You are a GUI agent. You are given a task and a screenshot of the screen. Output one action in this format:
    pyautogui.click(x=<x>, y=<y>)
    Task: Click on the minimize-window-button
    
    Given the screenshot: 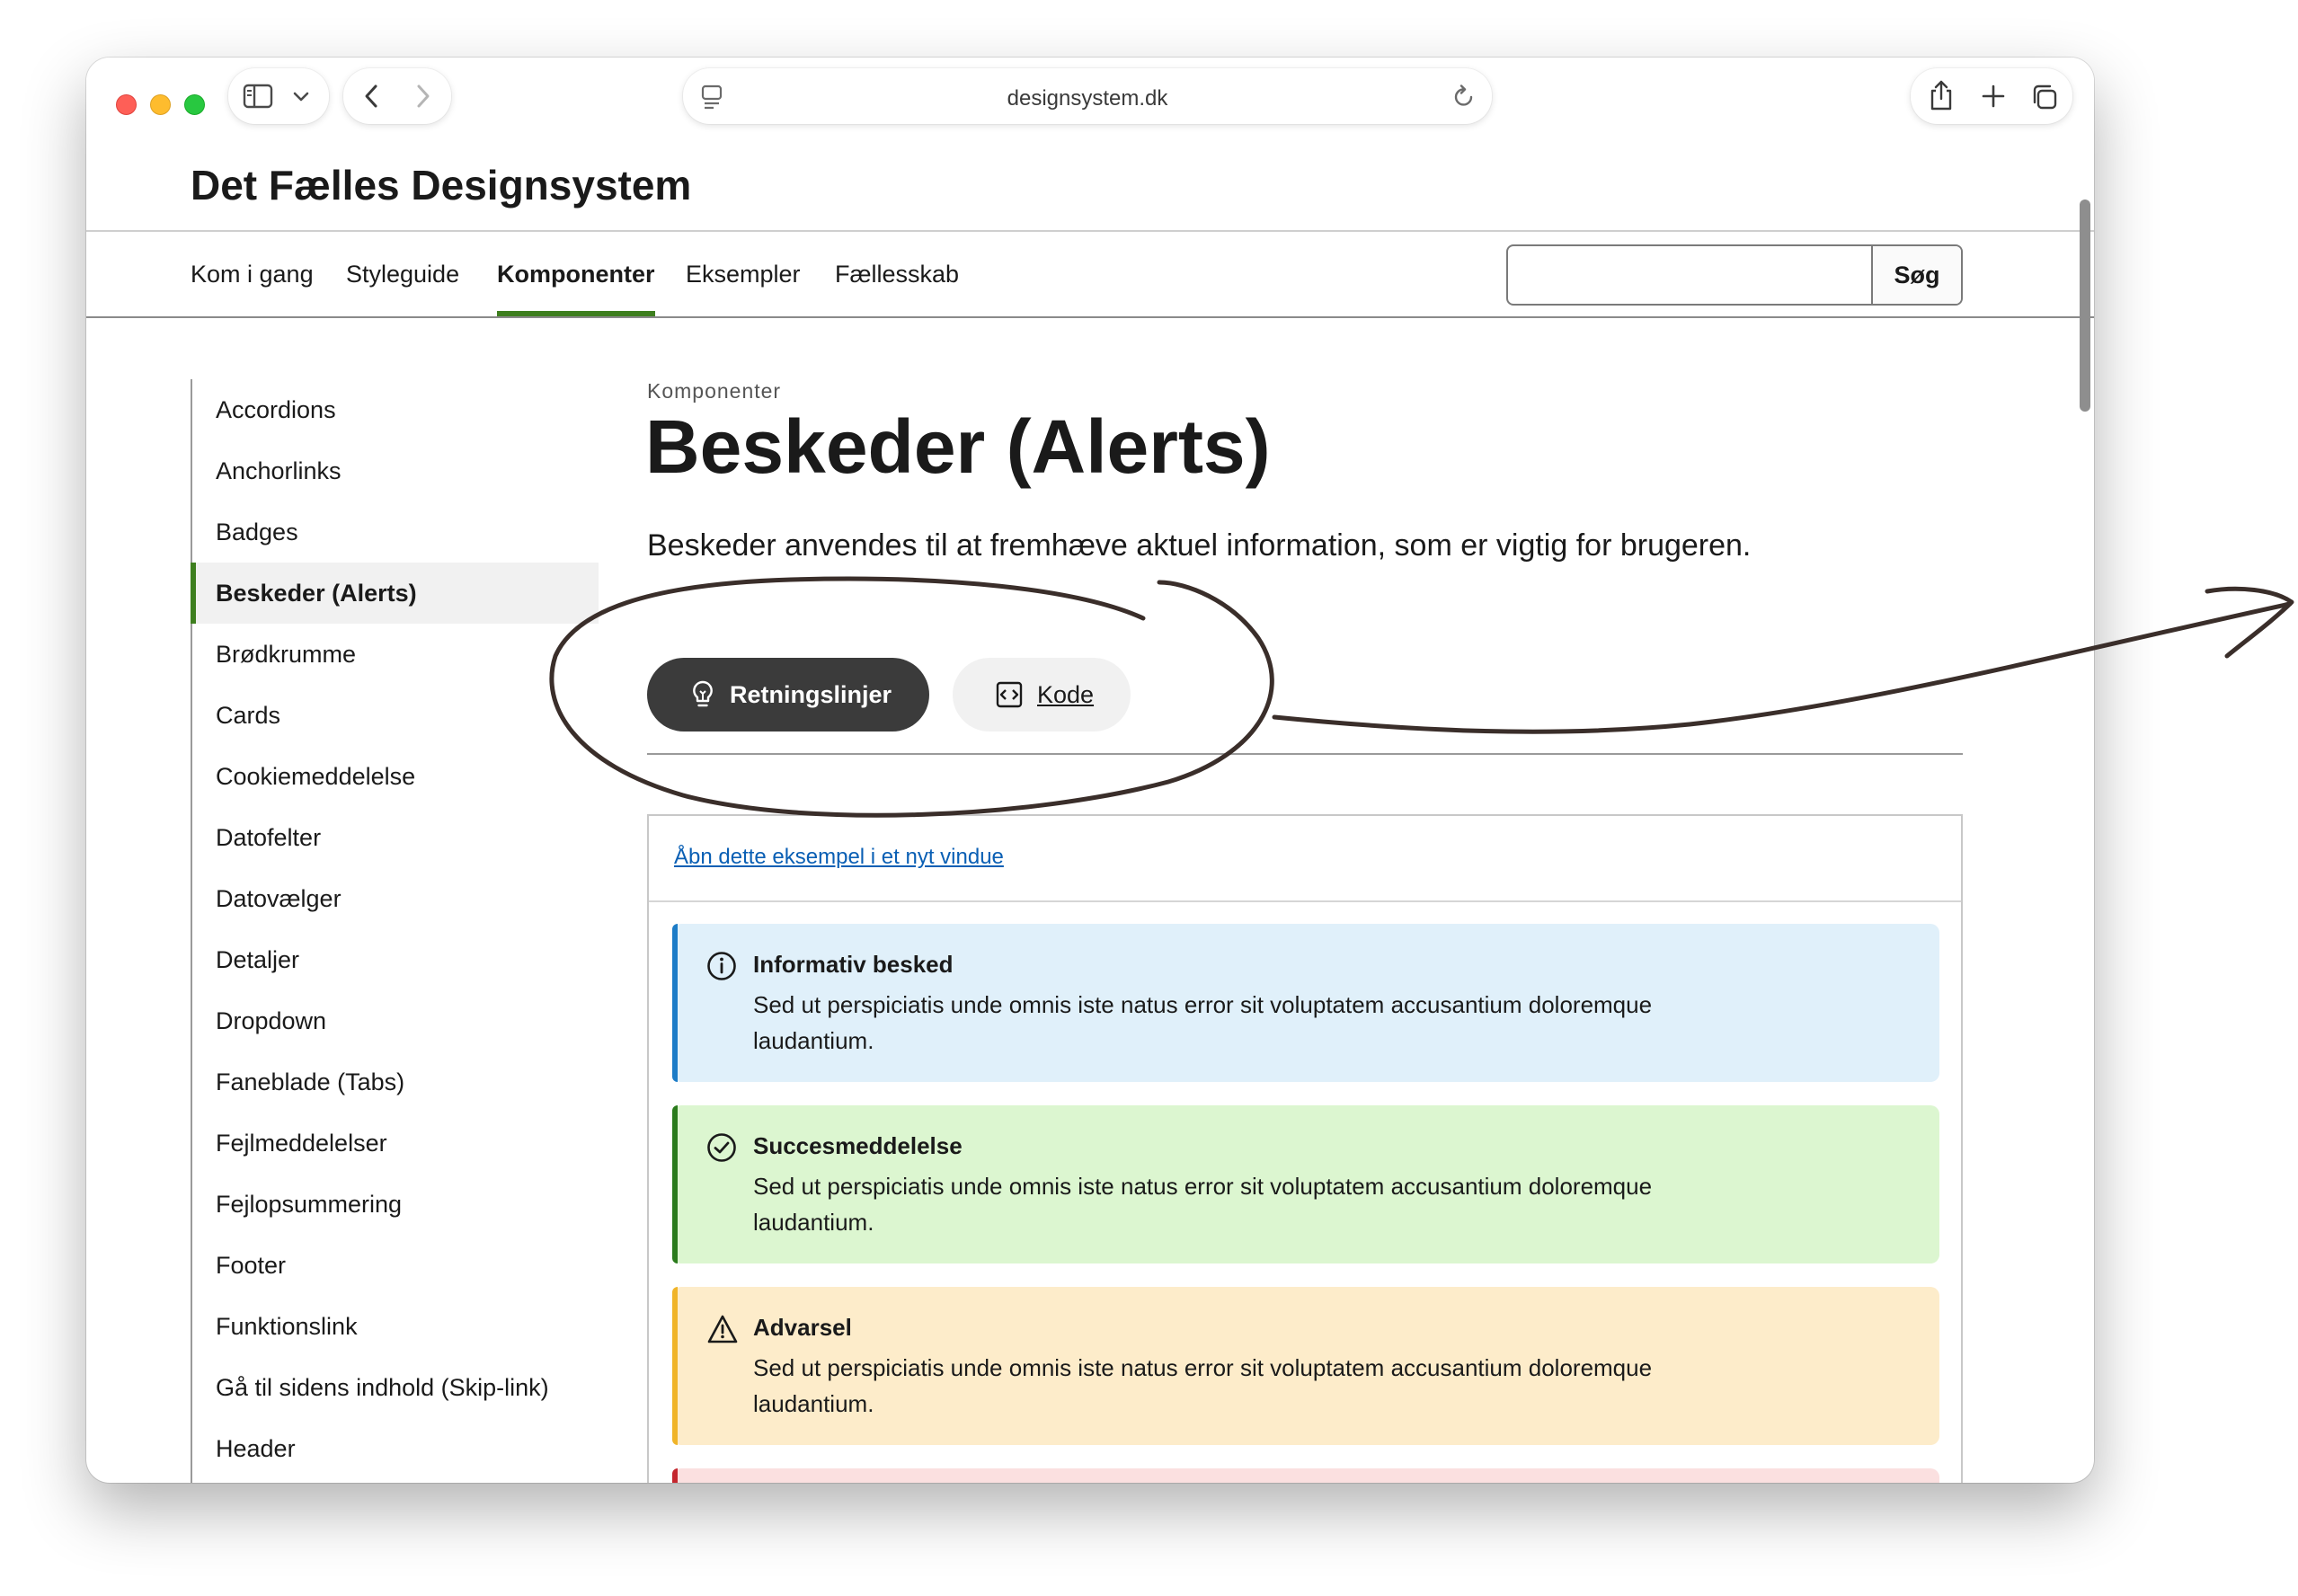 What is the action you would take?
    pyautogui.click(x=161, y=104)
    